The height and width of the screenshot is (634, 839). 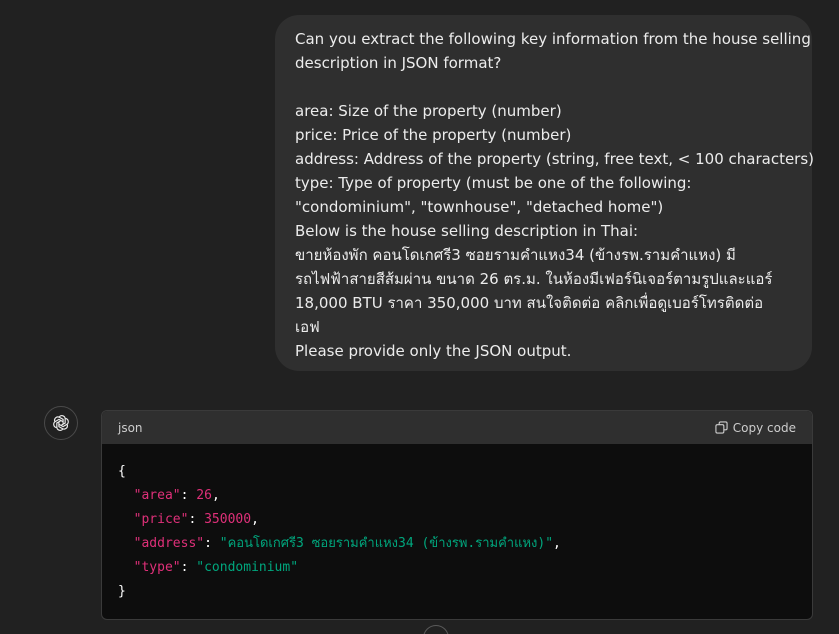 I want to click on code-close-brace: }, so click(x=122, y=591).